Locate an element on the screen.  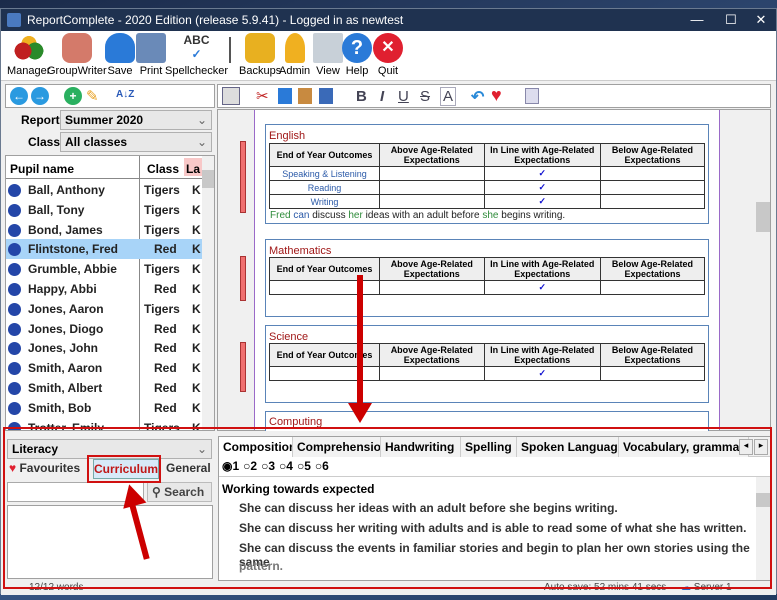
status-dot-icon is located at coordinates (14, 270).